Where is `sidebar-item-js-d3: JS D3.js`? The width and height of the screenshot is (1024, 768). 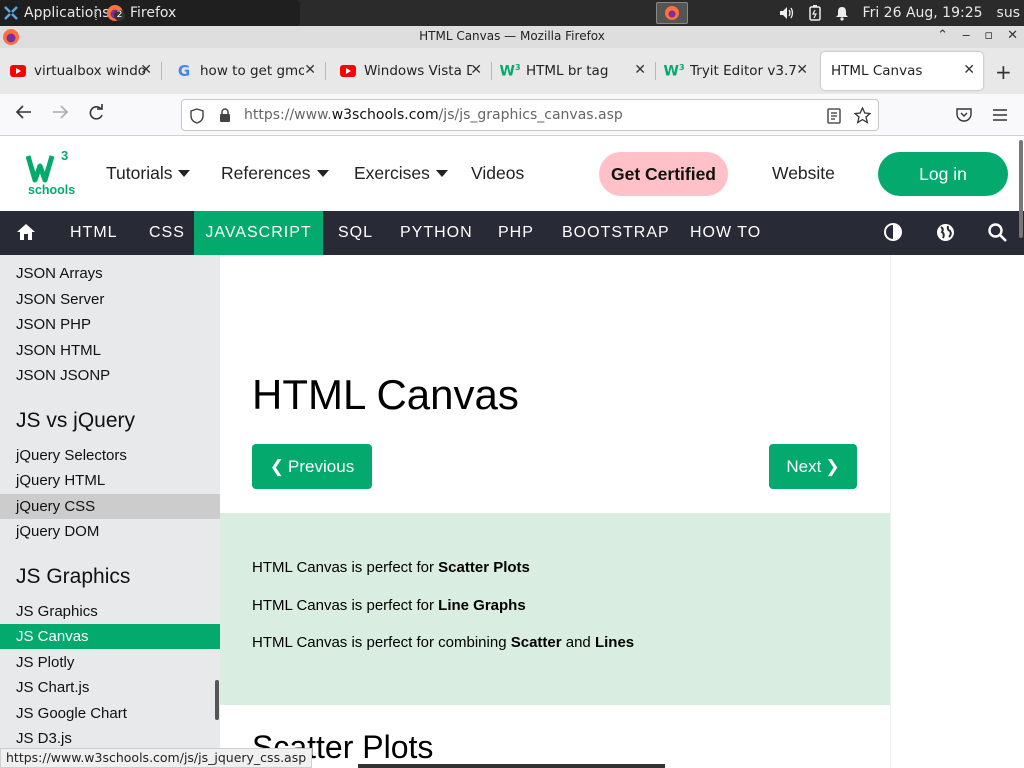 sidebar-item-js-d3: JS D3.js is located at coordinates (110, 738).